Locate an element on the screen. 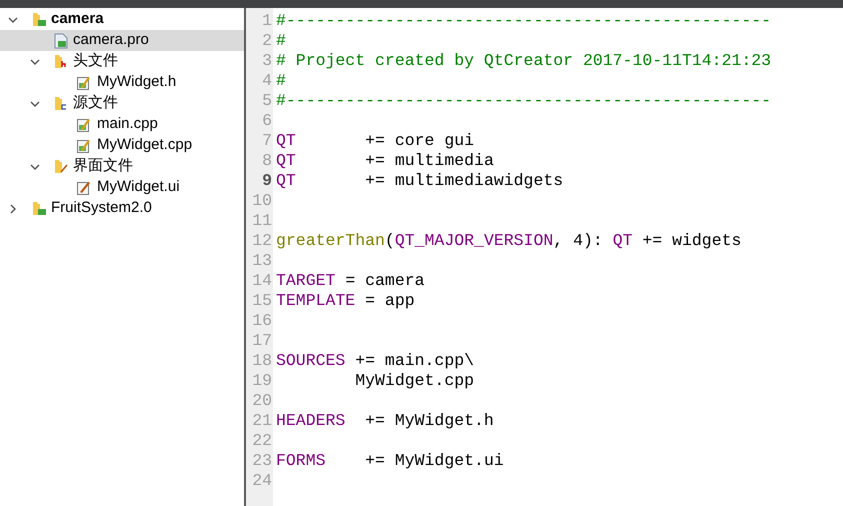 Image resolution: width=843 pixels, height=506 pixels. line-number: 9 is located at coordinates (267, 181).